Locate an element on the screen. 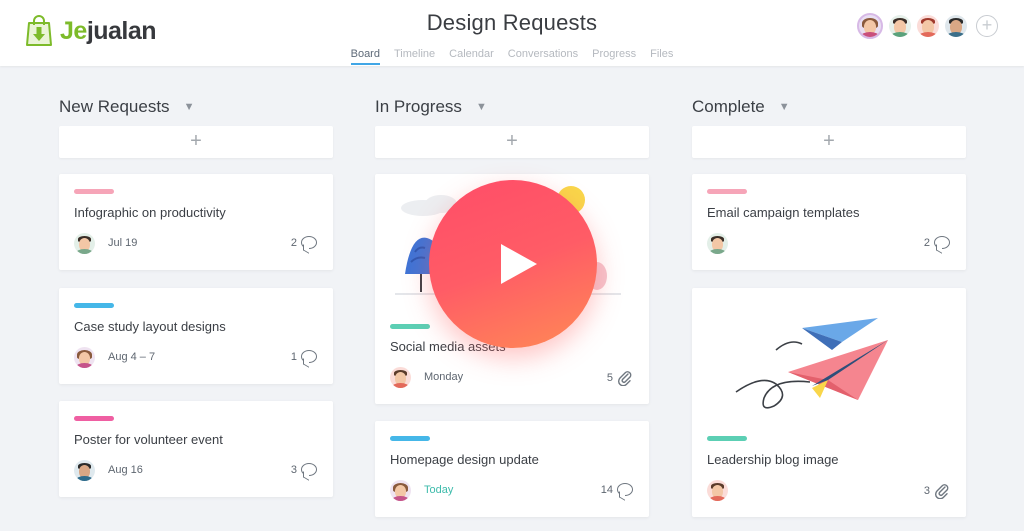 This screenshot has height=531, width=1024. tab-progress: Progress is located at coordinates (614, 56).